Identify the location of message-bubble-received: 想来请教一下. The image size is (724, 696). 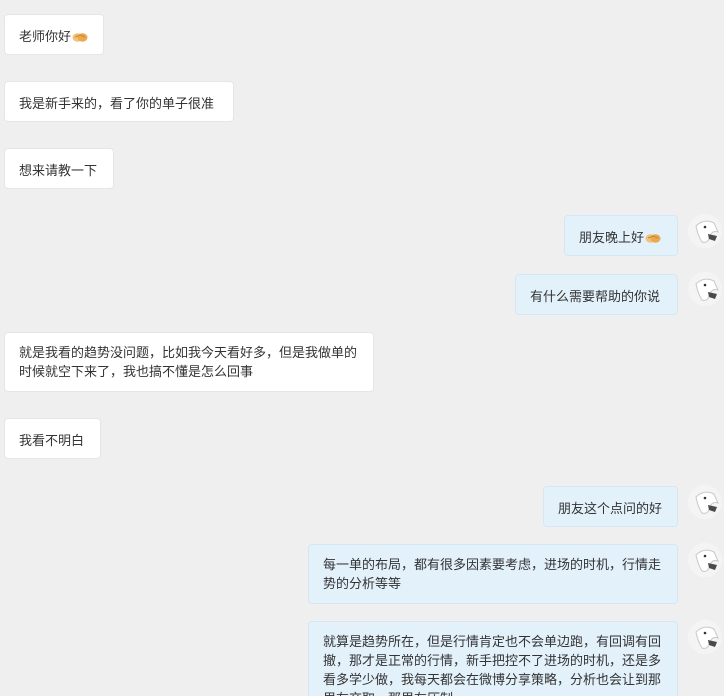
(59, 168).